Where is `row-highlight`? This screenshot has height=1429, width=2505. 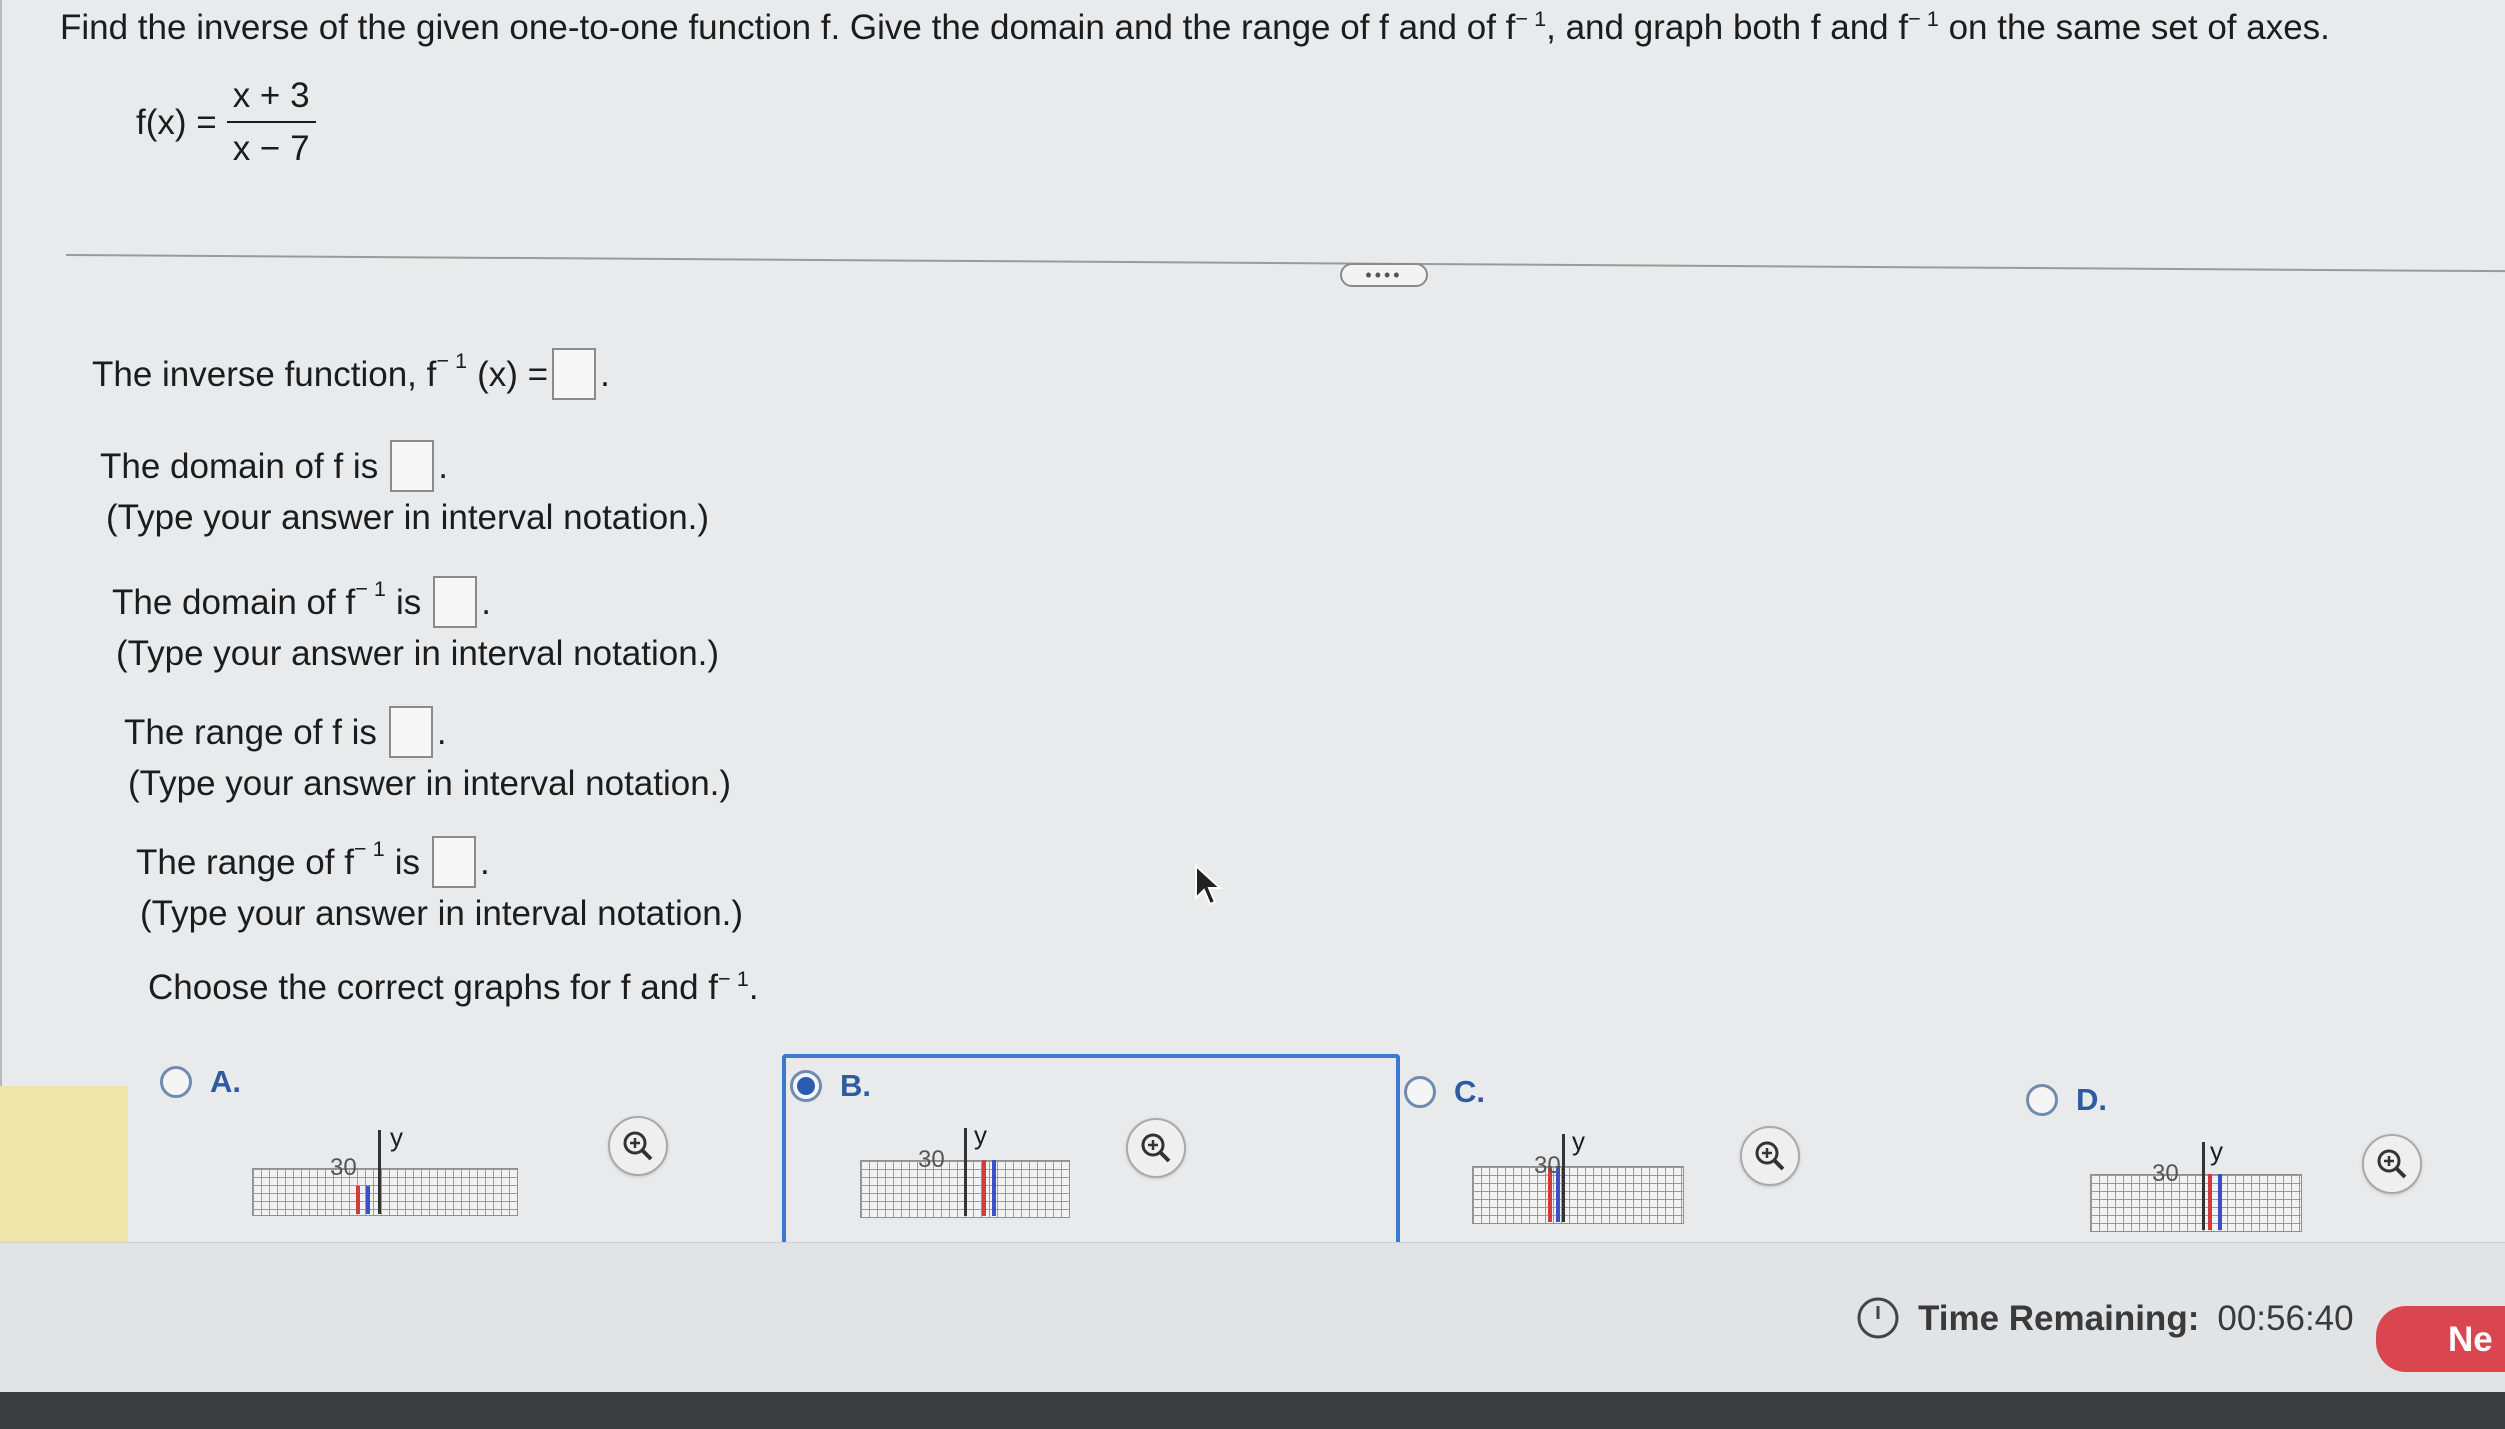 row-highlight is located at coordinates (64, 1164).